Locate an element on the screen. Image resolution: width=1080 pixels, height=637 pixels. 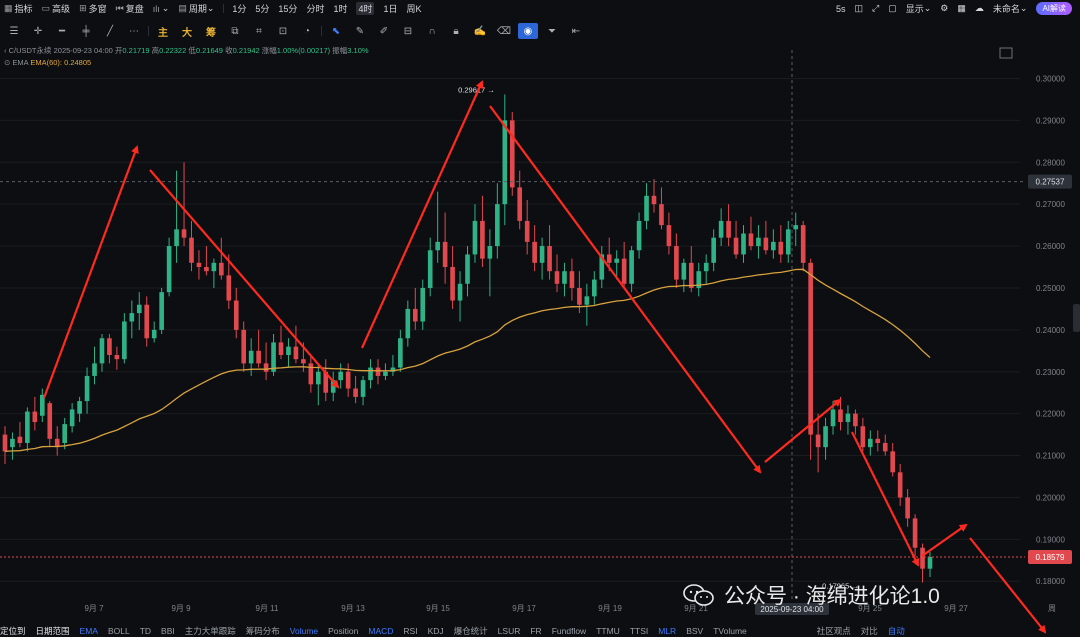
chart-fullscreen-icon is located at coordinates (1006, 53).